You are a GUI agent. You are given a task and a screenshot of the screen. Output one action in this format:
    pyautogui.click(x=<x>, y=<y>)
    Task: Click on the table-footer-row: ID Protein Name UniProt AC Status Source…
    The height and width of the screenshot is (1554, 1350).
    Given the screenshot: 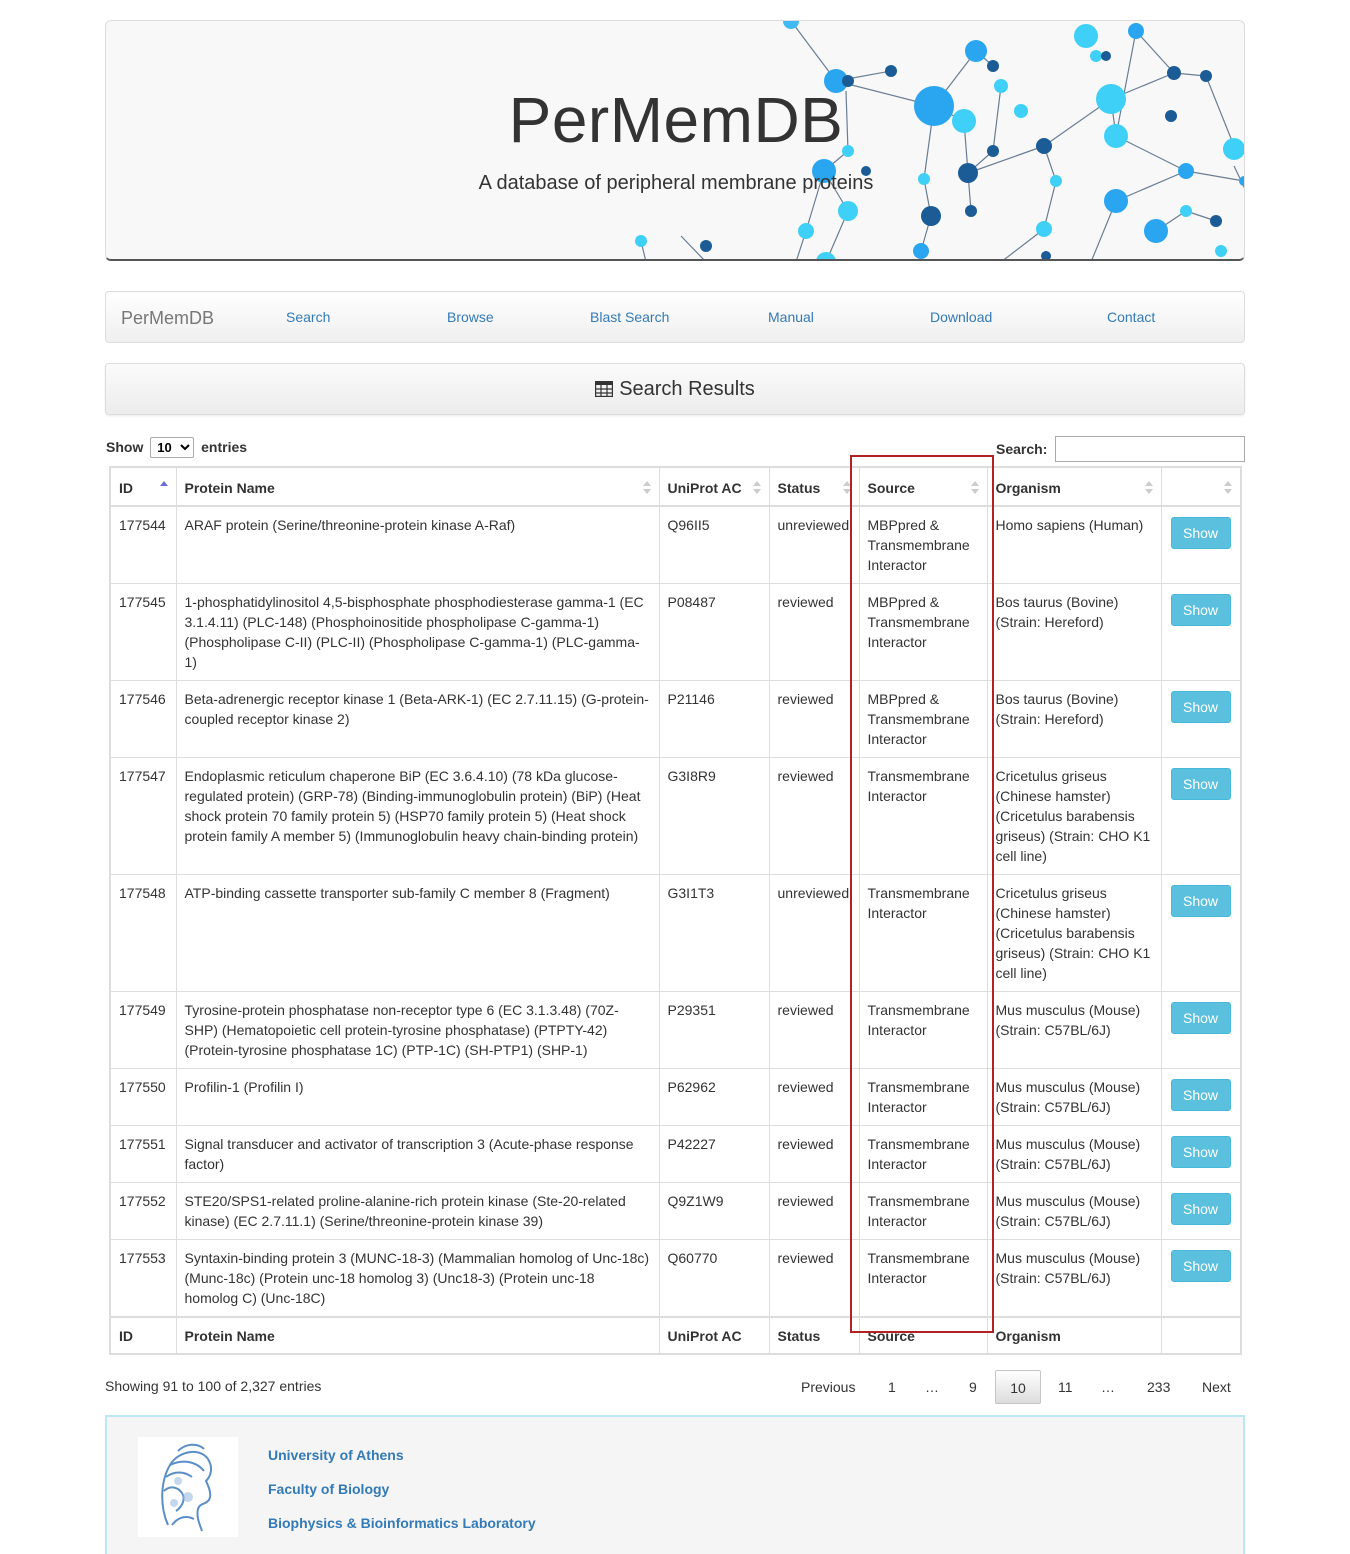 What is the action you would take?
    pyautogui.click(x=675, y=1335)
    